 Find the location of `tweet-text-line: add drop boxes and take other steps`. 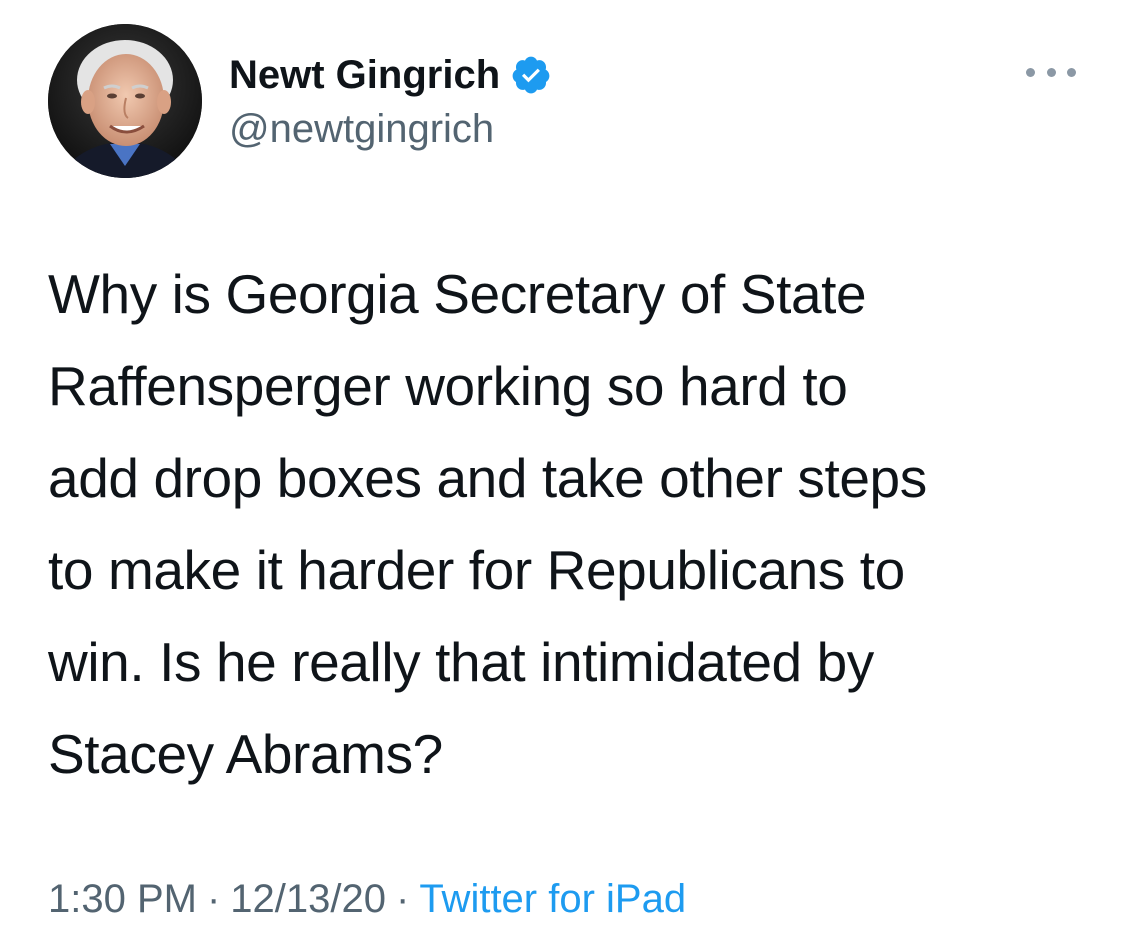

tweet-text-line: add drop boxes and take other steps is located at coordinates (487, 478).